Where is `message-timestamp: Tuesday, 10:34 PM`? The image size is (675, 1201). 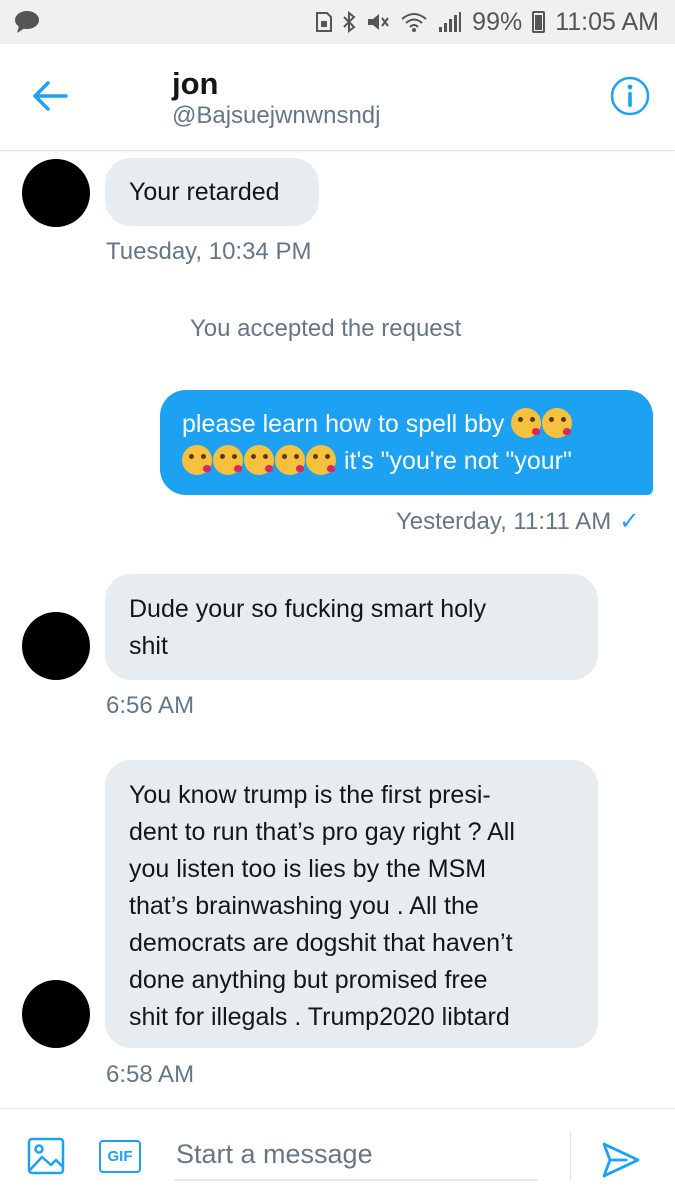
message-timestamp: Tuesday, 10:34 PM is located at coordinates (209, 251).